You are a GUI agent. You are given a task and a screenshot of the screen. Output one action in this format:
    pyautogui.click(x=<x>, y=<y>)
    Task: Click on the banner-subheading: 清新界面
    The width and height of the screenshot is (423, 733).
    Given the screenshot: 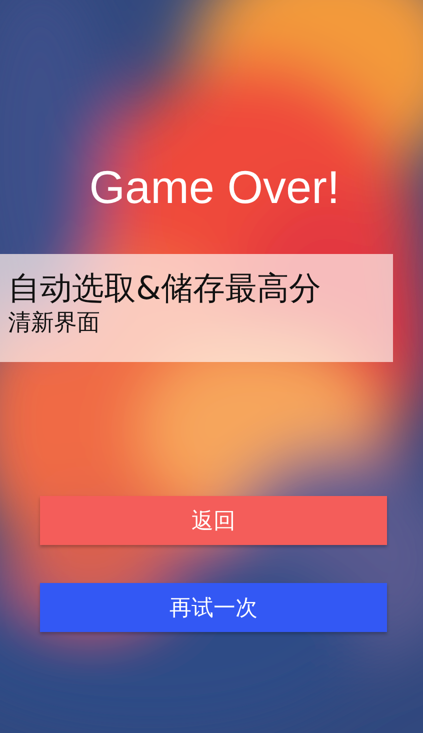 What is the action you would take?
    pyautogui.click(x=54, y=323)
    